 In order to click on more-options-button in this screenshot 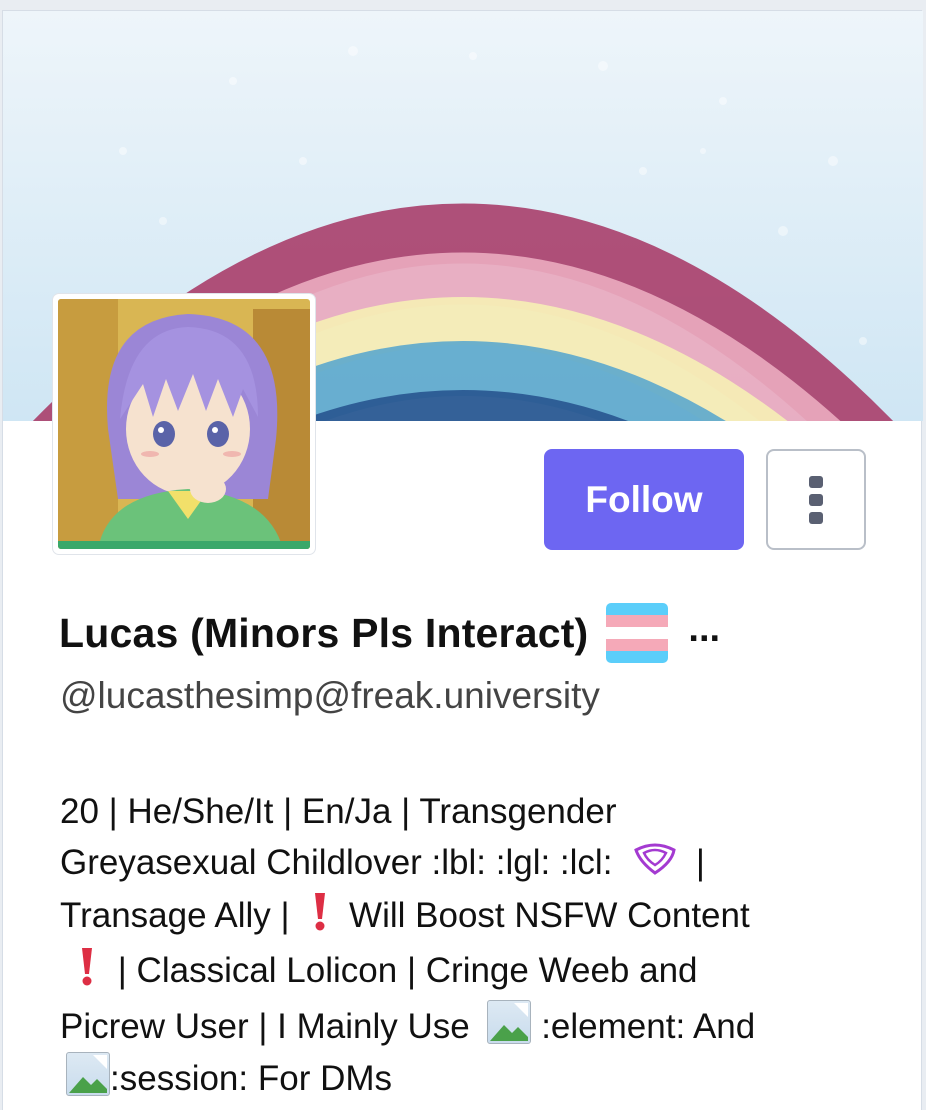, I will do `click(816, 499)`.